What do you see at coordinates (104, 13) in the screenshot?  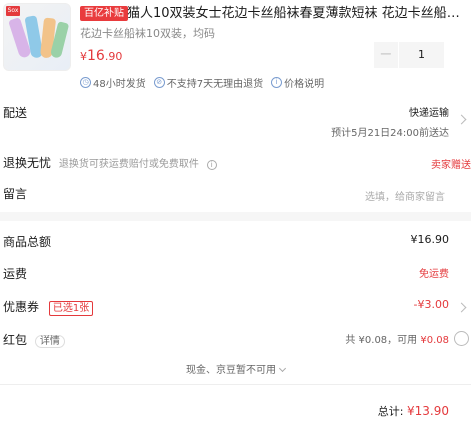 I see `subsidy-badge: 百亿补贴` at bounding box center [104, 13].